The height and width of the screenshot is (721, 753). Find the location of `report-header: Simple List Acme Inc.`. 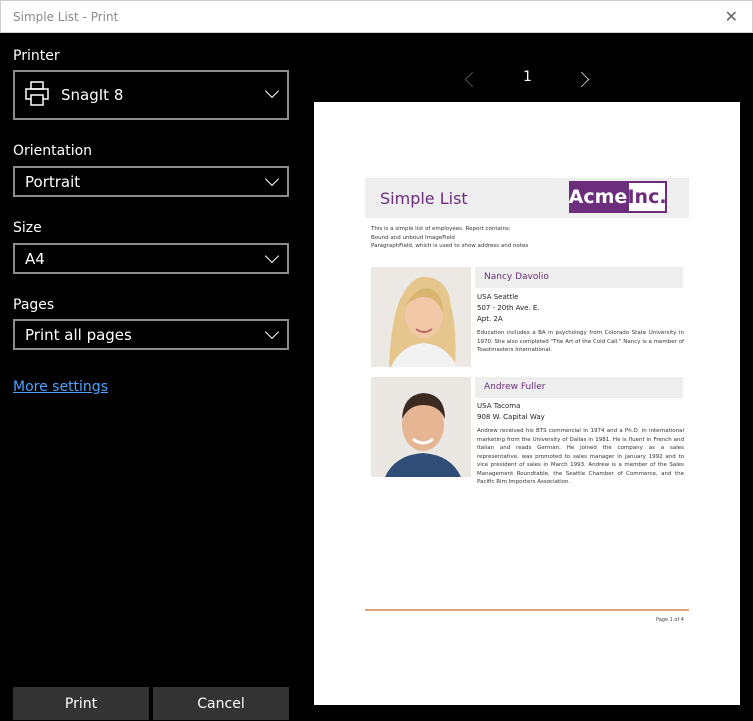

report-header: Simple List Acme Inc. is located at coordinates (527, 198).